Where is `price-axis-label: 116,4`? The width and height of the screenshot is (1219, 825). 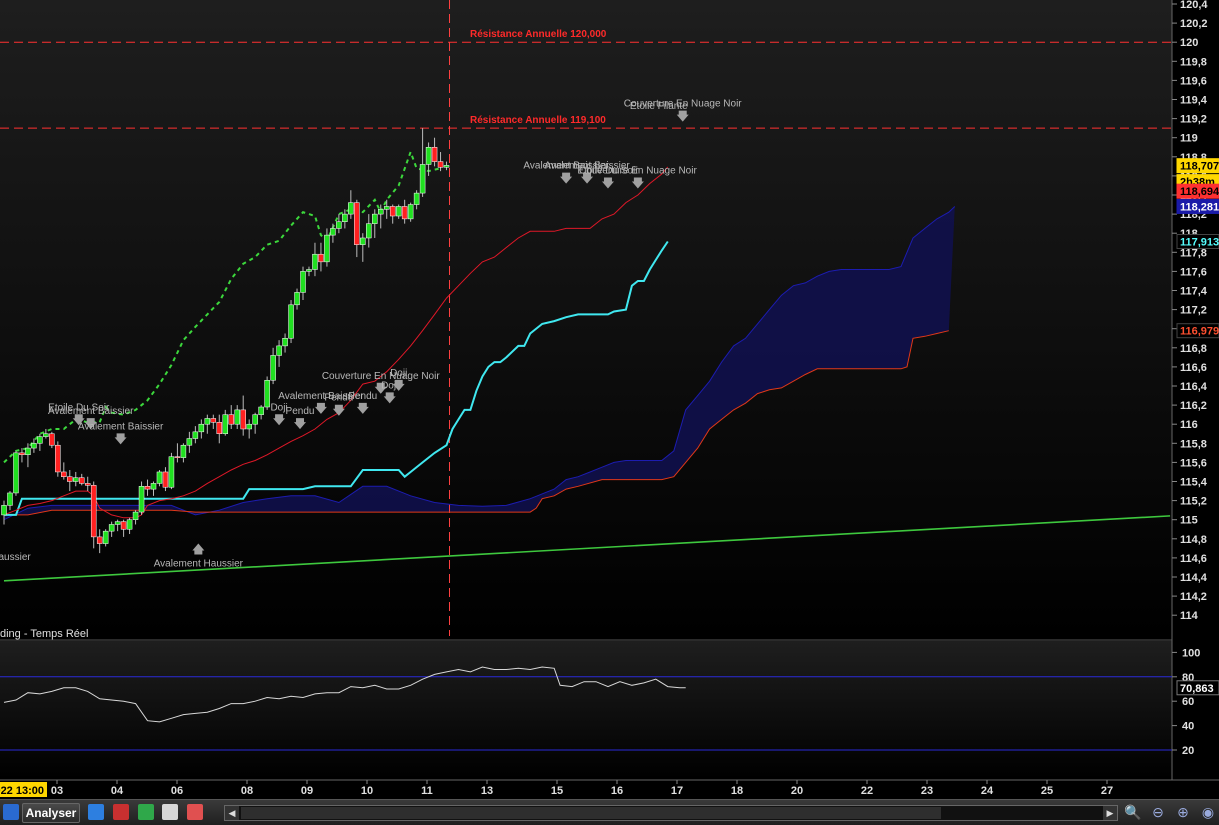
price-axis-label: 116,4 is located at coordinates (1194, 387).